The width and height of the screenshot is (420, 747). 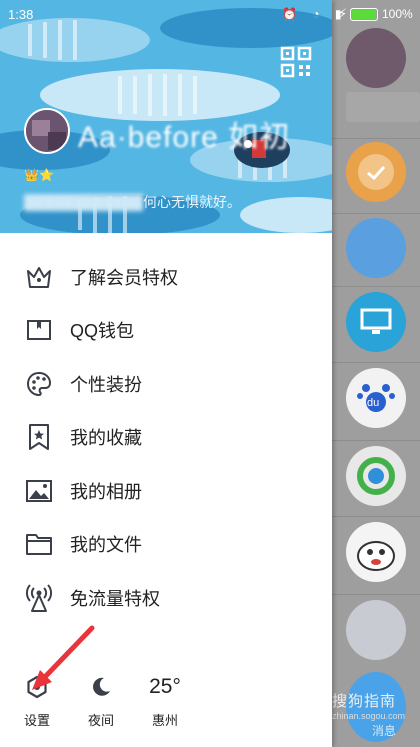 I want to click on qr-code-button, so click(x=296, y=62).